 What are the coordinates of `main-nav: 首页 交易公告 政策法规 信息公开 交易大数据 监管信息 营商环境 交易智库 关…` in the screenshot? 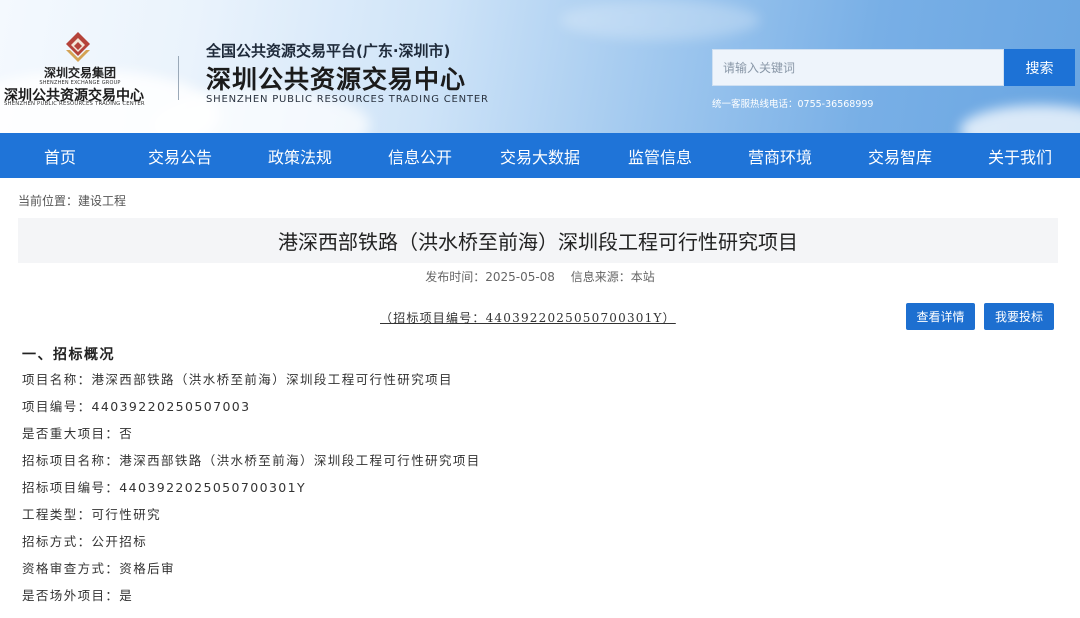 It's located at (540, 155).